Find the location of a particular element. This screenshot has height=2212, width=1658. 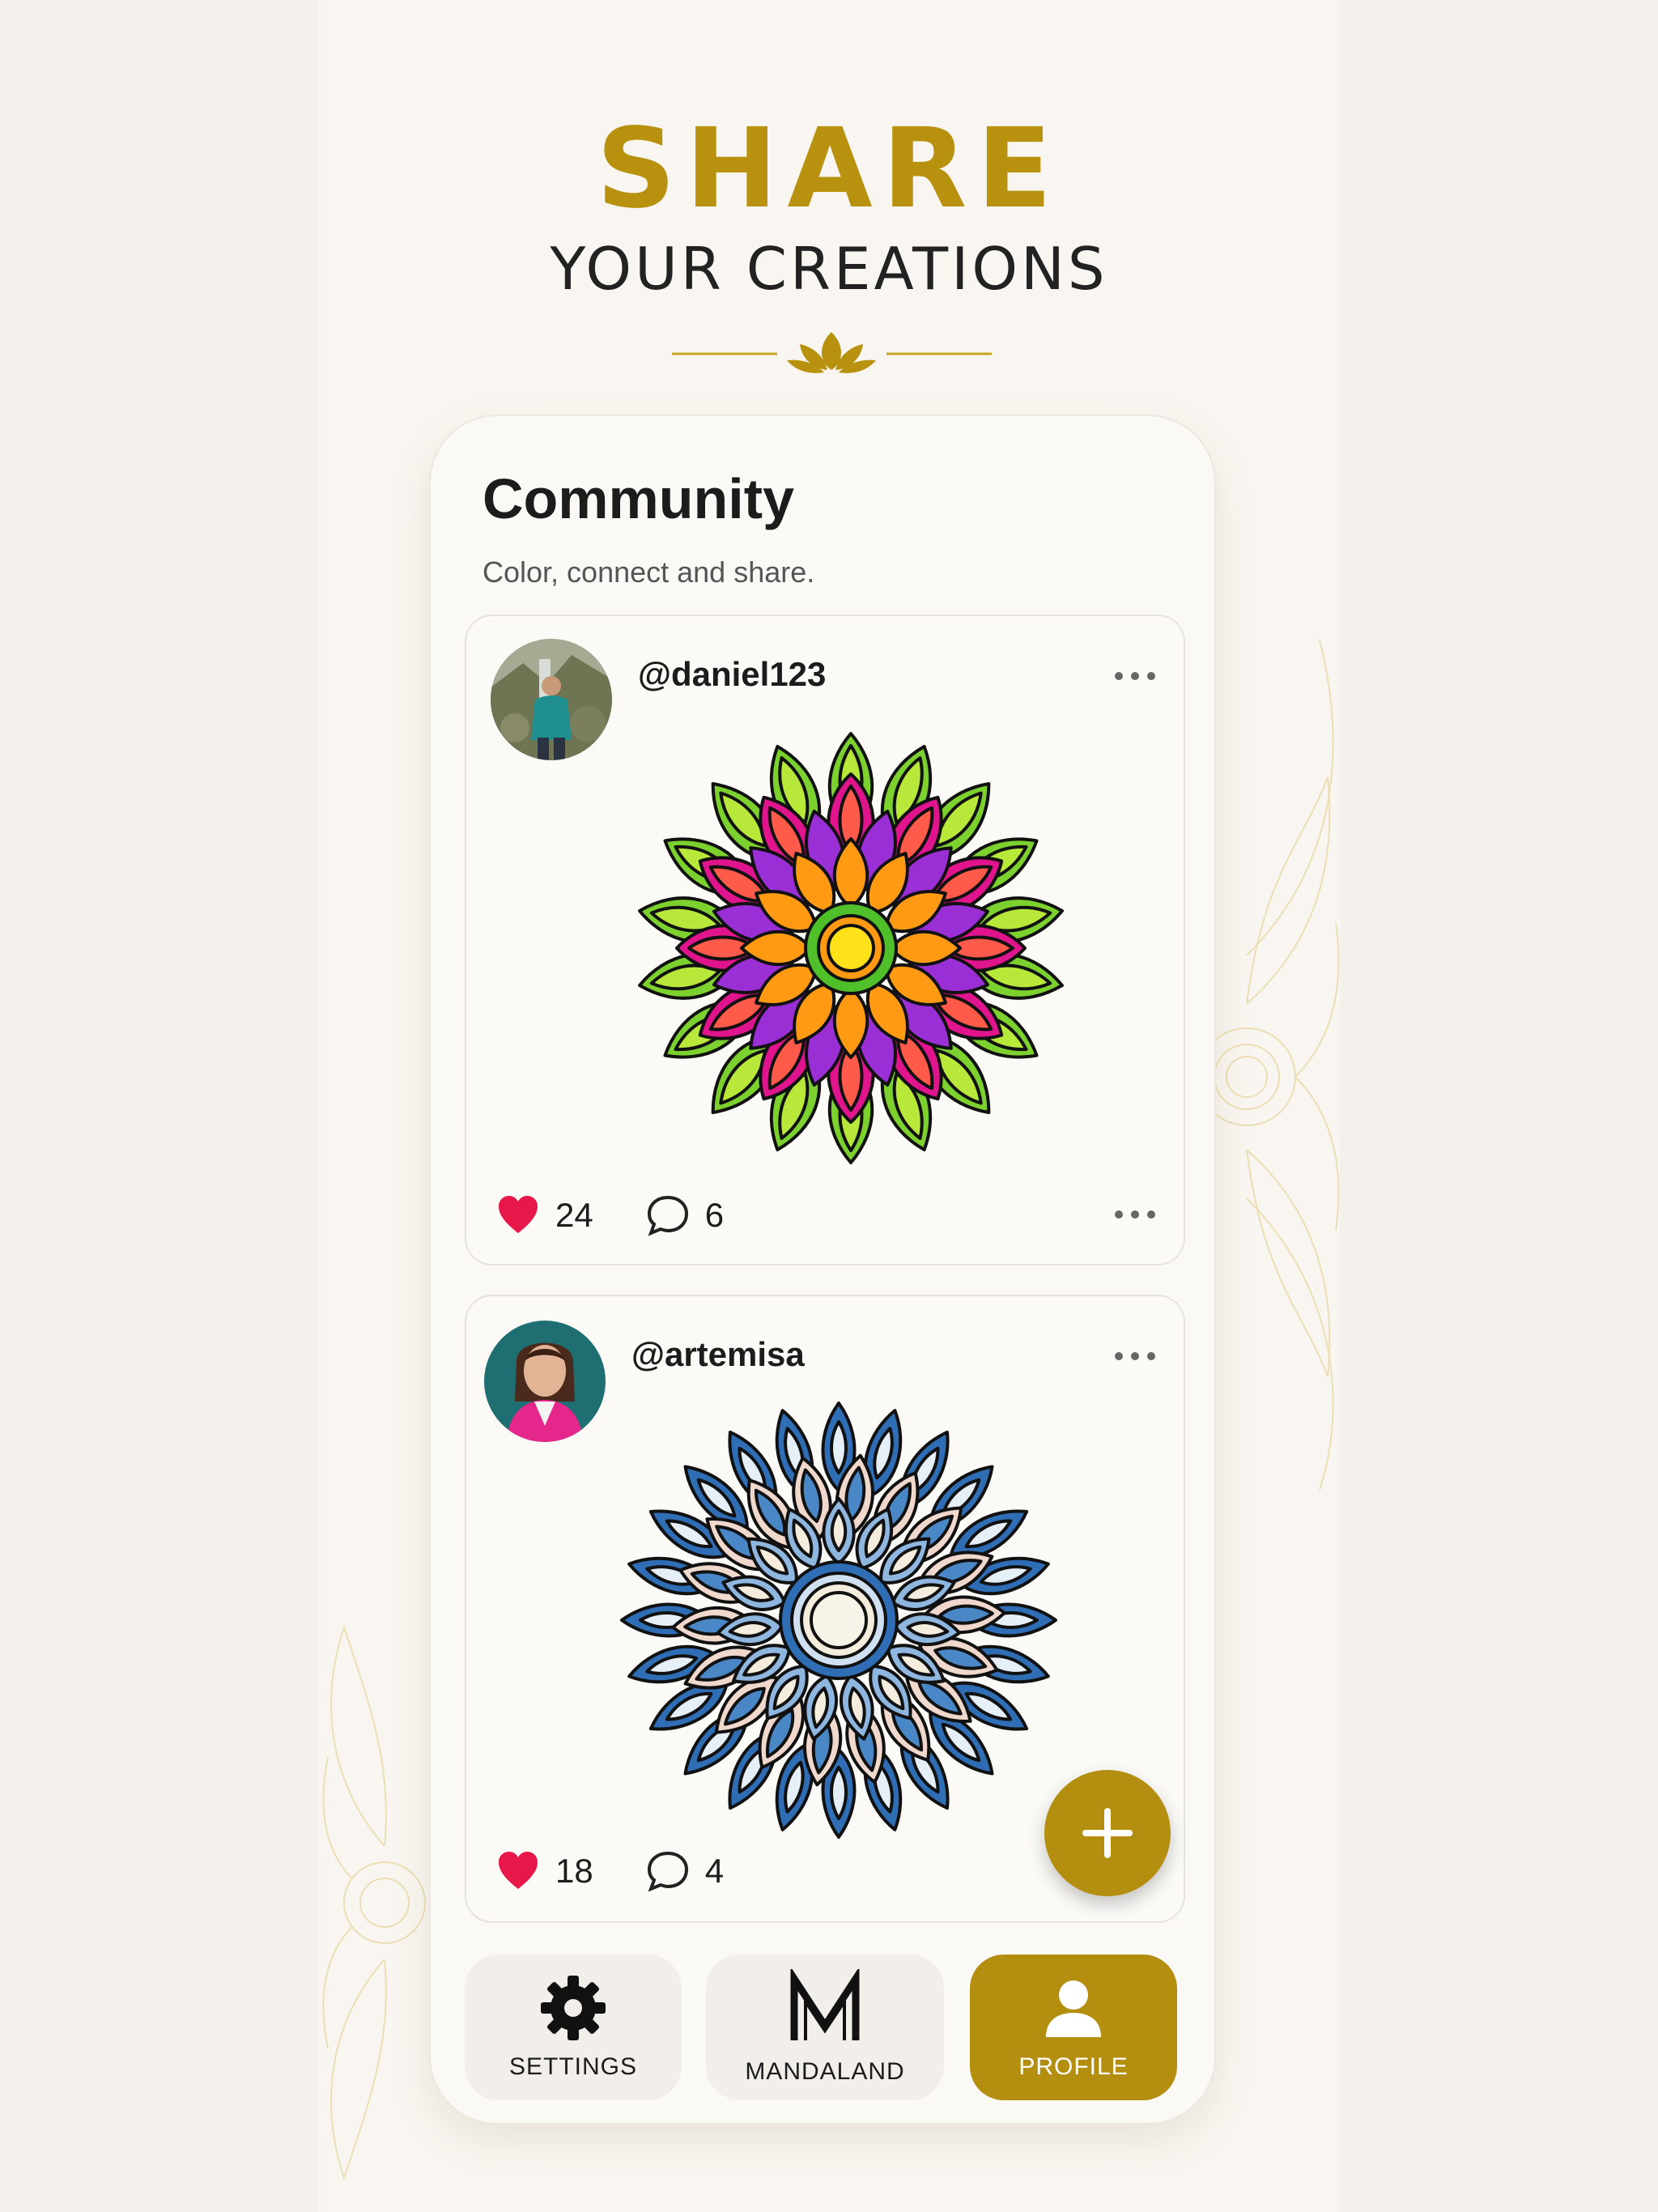

nav-profile-button: PROFILE is located at coordinates (1073, 2028).